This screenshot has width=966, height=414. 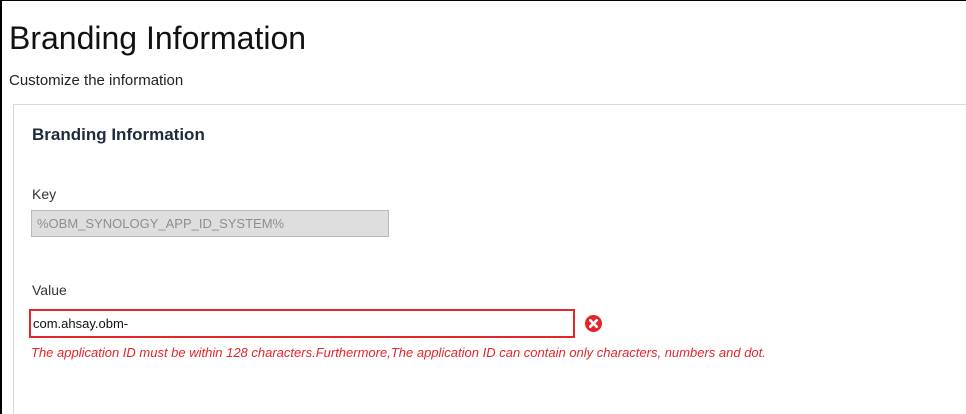 I want to click on value-label: Value, so click(x=49, y=290).